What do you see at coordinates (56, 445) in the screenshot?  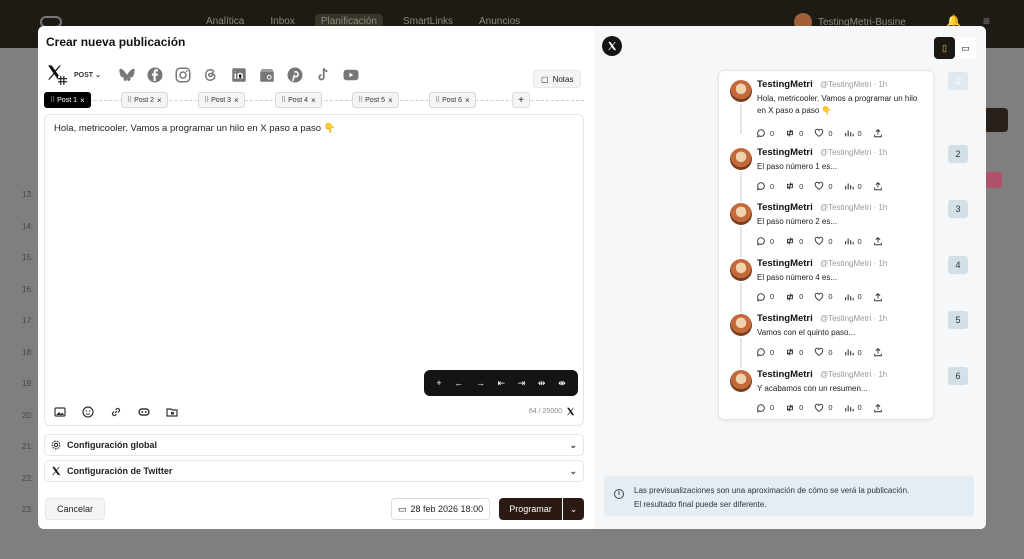 I see `gear-icon` at bounding box center [56, 445].